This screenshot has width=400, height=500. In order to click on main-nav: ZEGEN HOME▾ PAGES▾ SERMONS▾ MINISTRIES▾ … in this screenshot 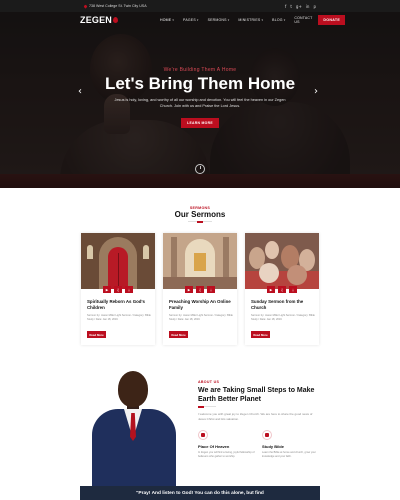, I will do `click(213, 20)`.